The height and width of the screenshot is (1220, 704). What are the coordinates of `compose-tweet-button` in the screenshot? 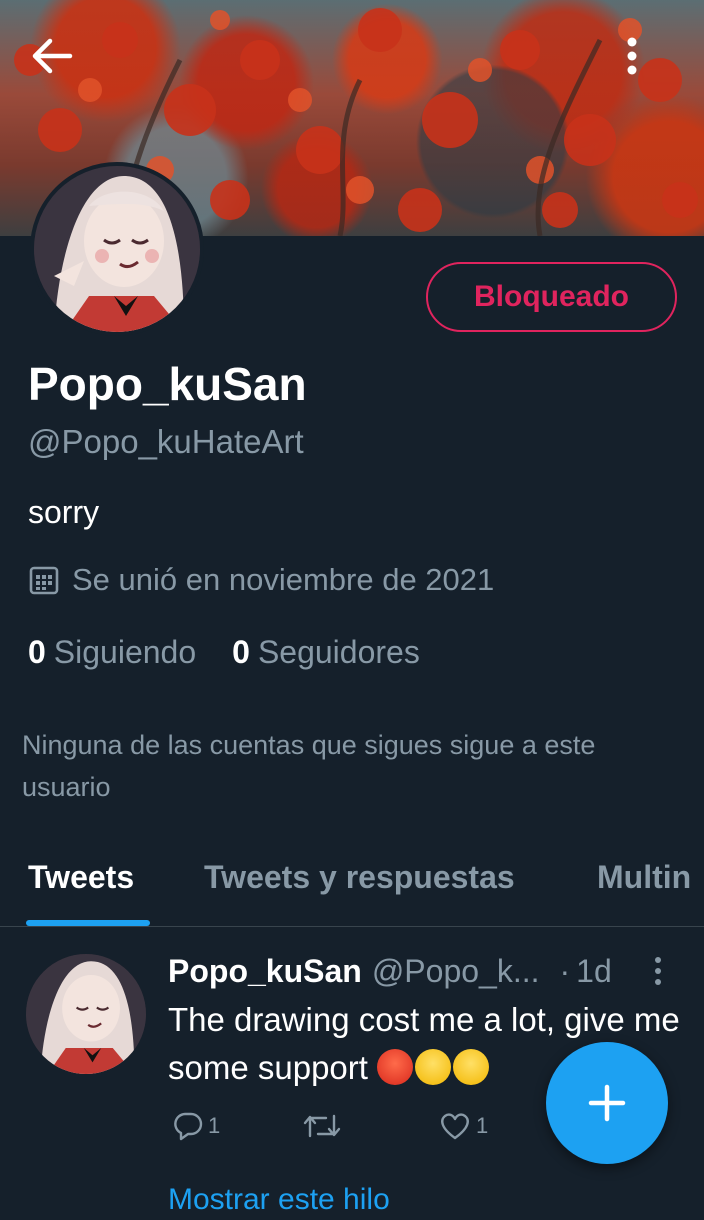 It's located at (607, 1103).